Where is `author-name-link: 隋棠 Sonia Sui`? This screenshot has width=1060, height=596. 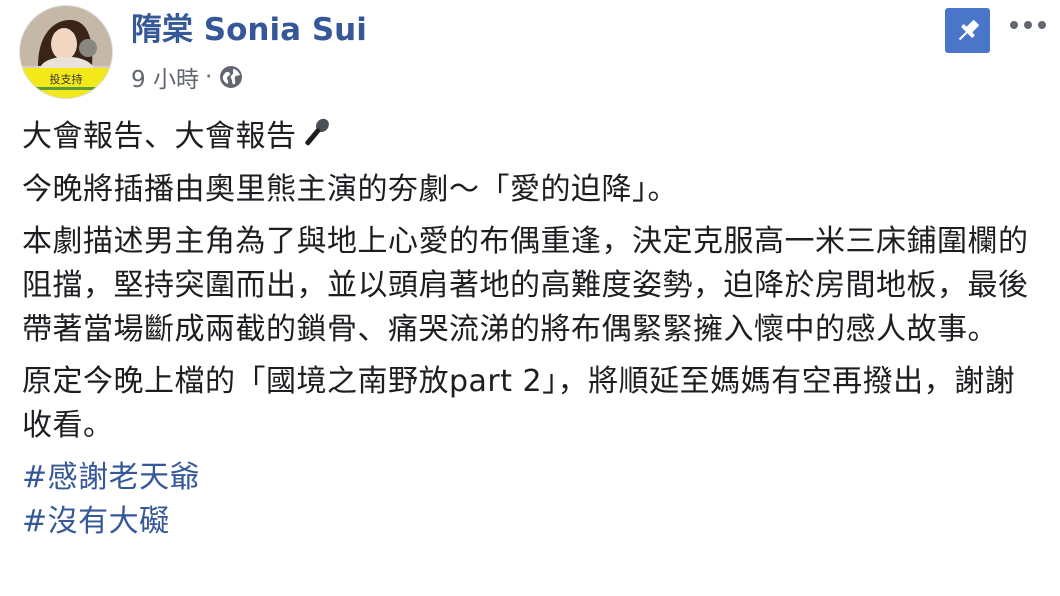
author-name-link: 隋棠 Sonia Sui is located at coordinates (249, 30).